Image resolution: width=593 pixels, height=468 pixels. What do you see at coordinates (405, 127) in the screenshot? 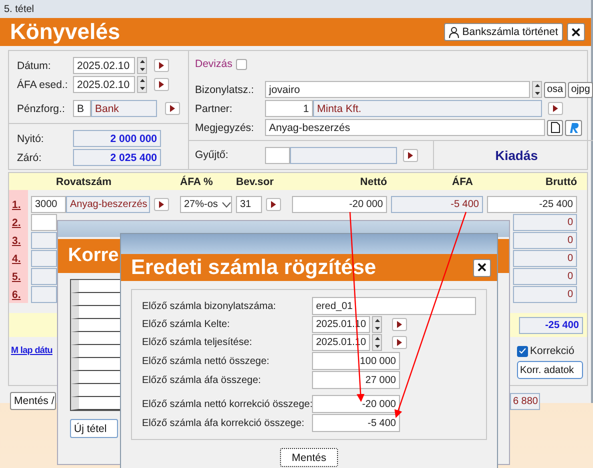
I see `note-field: Anyag-beszerzés` at bounding box center [405, 127].